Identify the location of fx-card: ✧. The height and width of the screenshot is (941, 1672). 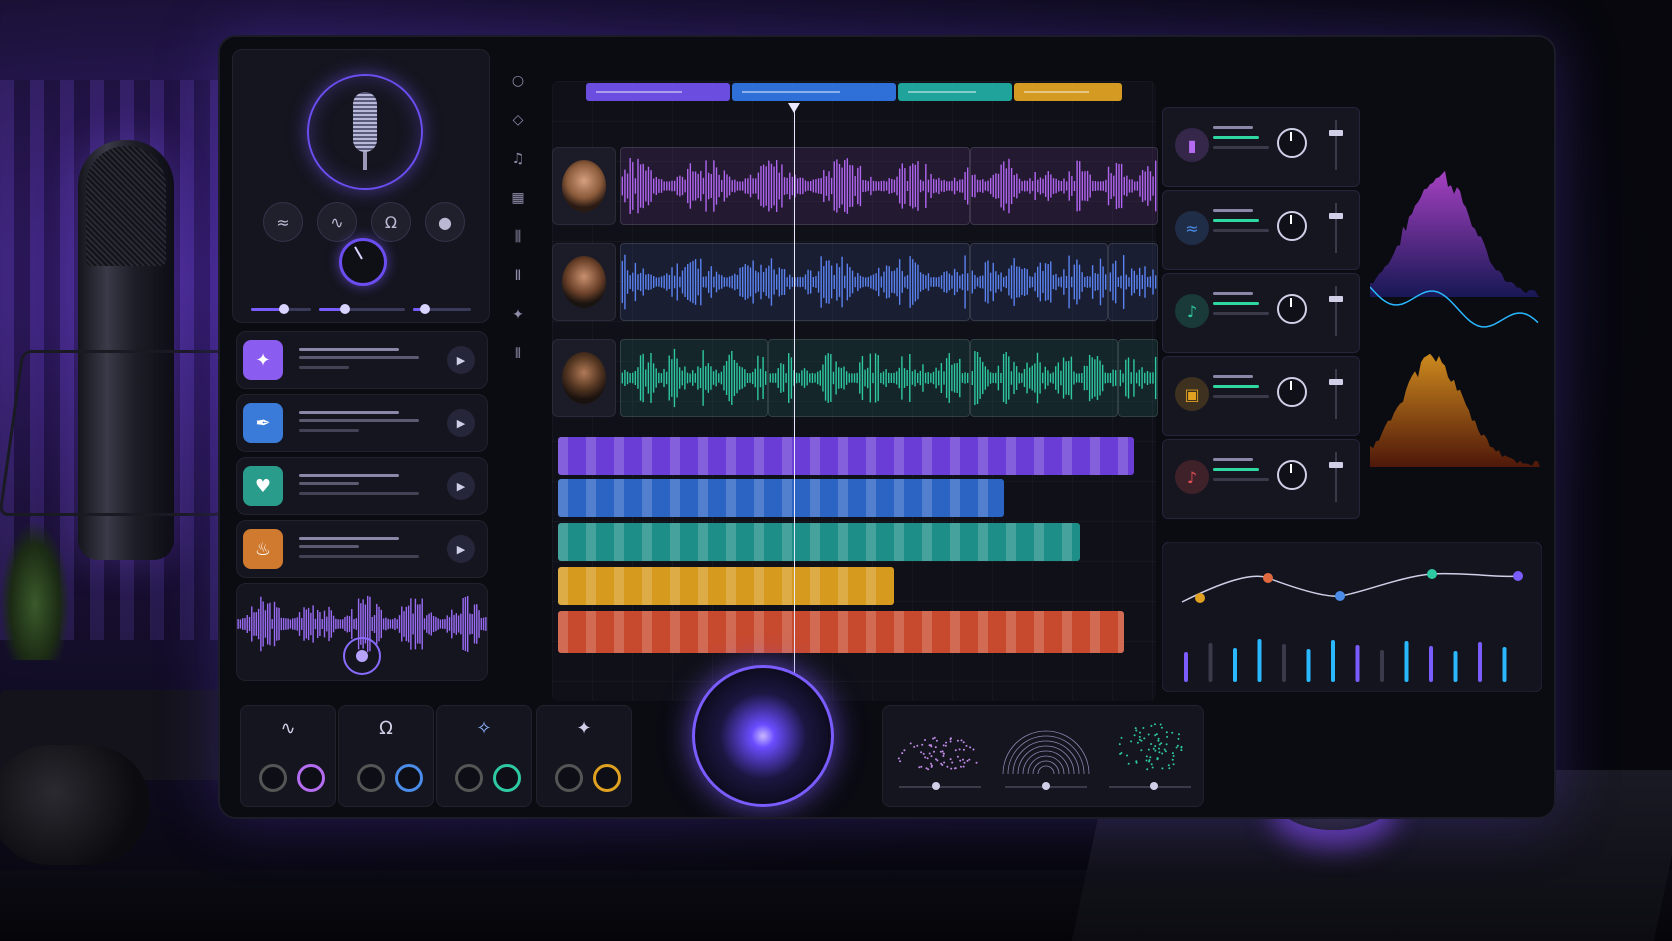
(484, 756).